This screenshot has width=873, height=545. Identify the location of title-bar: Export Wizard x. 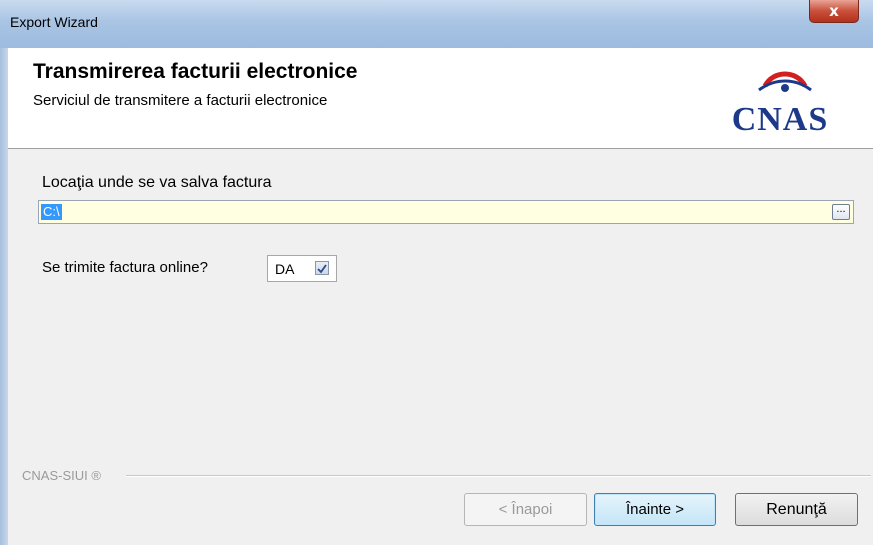
(436, 24).